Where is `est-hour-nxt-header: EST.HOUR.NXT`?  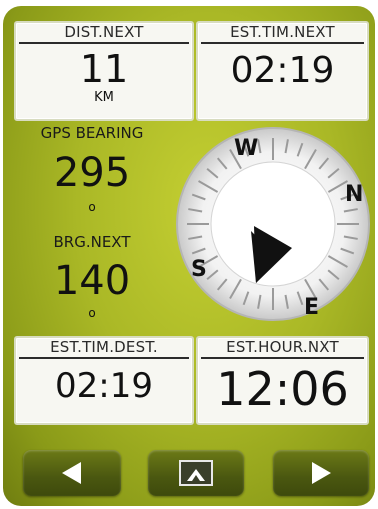
est-hour-nxt-header: EST.HOUR.NXT is located at coordinates (282, 348).